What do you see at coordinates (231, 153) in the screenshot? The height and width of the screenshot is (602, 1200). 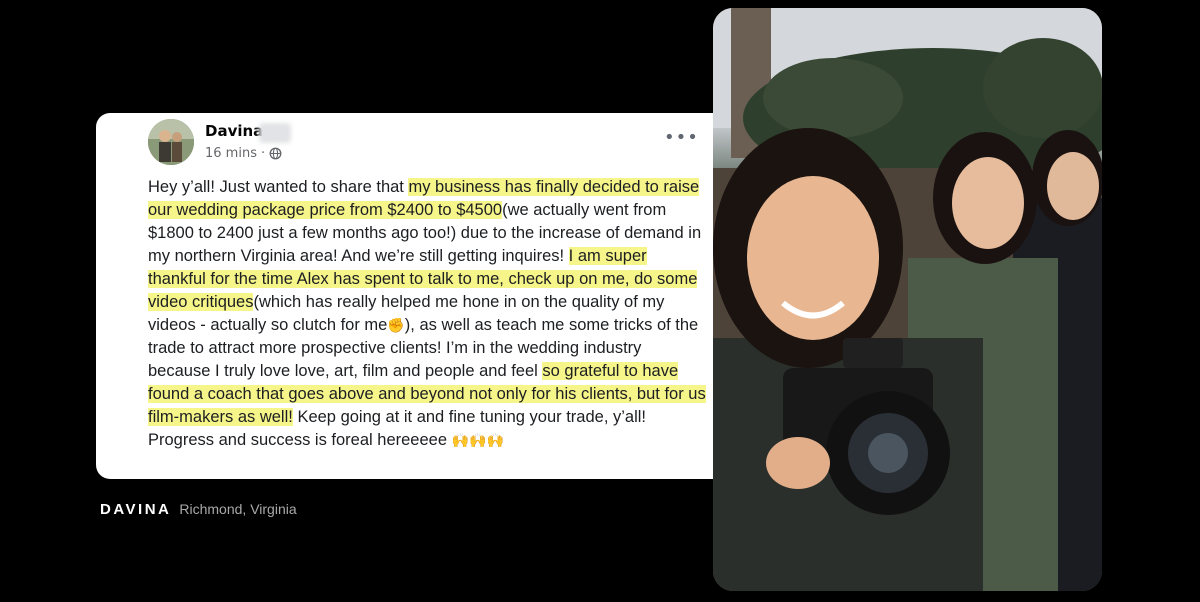 I see `timestamp: 16 mins` at bounding box center [231, 153].